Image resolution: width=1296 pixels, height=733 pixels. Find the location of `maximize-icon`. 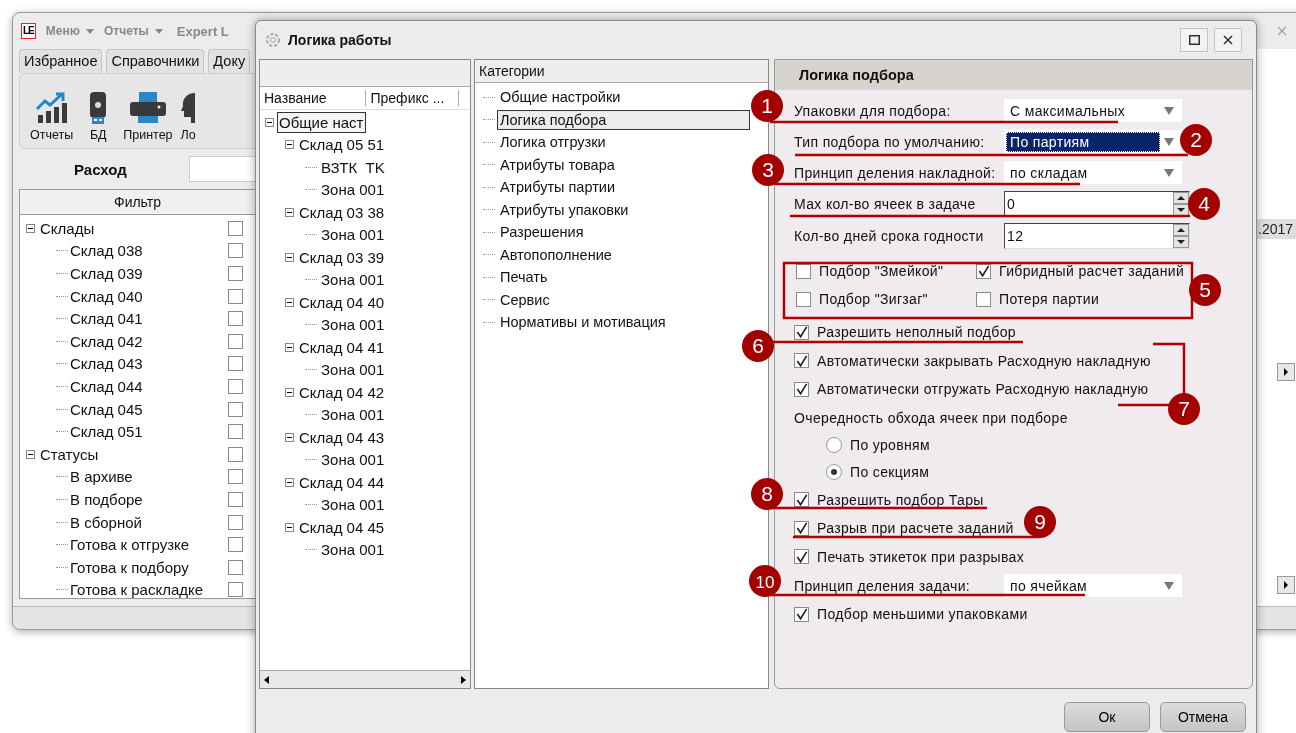

maximize-icon is located at coordinates (1194, 40).